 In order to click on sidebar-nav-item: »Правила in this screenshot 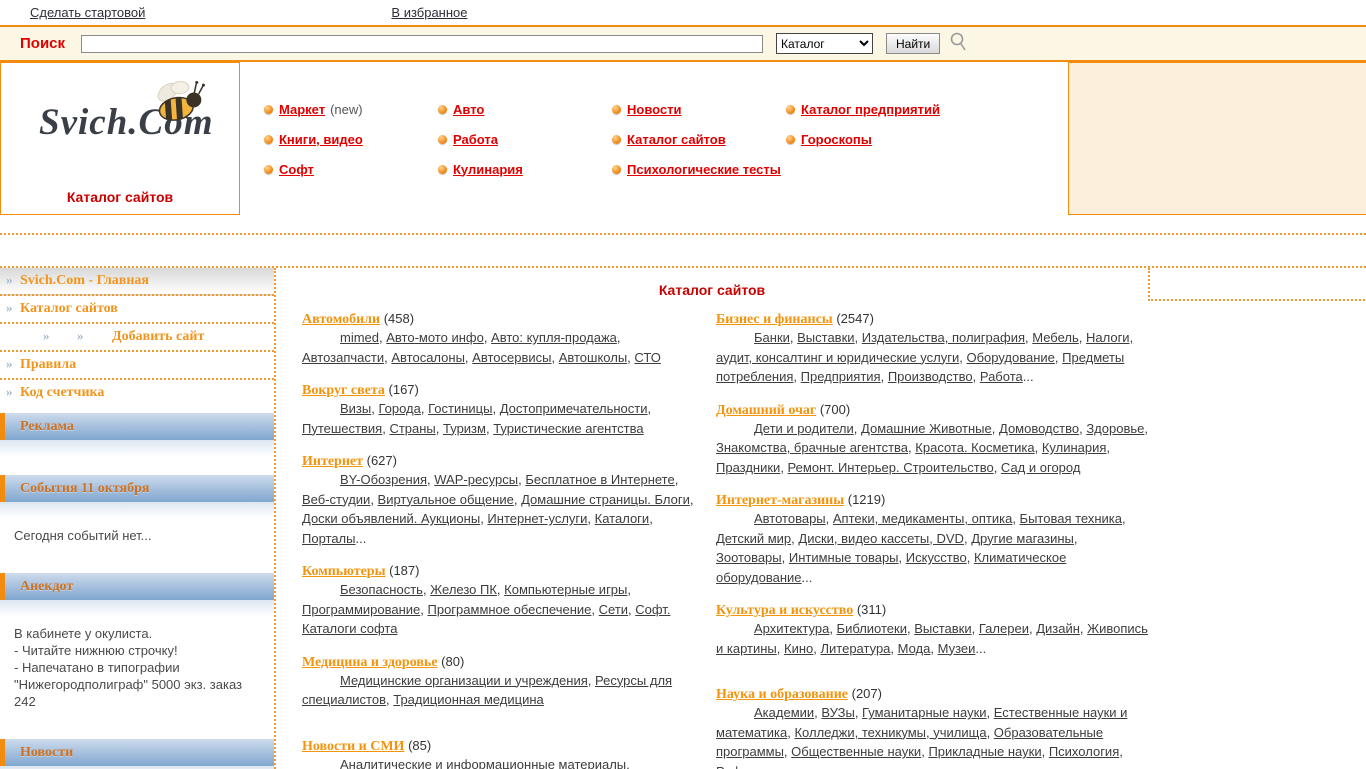, I will do `click(137, 366)`.